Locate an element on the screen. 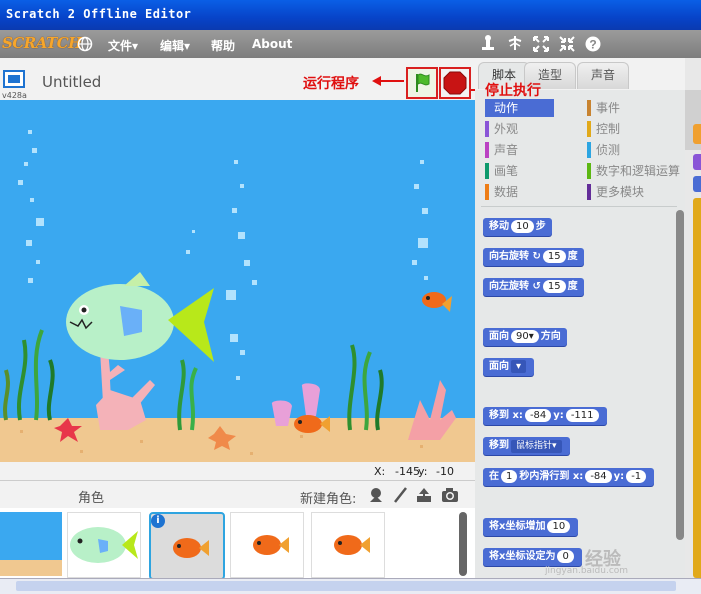  new-sprite-label: 新建角色: is located at coordinates (328, 499).